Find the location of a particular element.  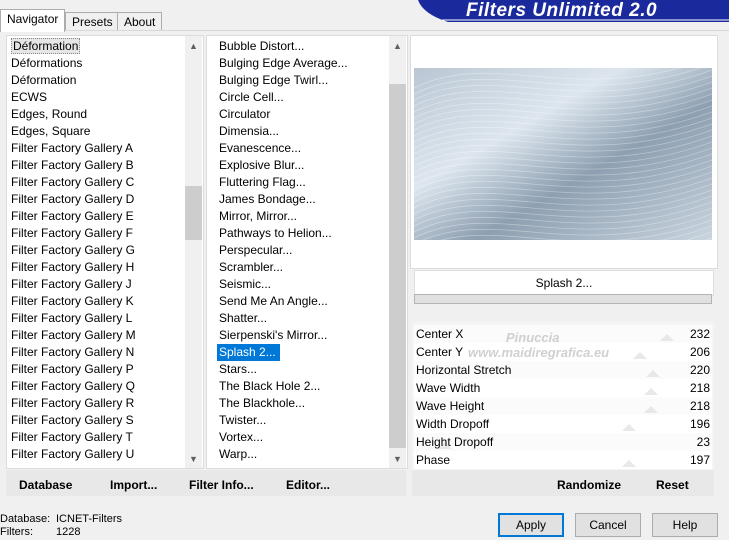

category-item: Edges, Square is located at coordinates (72, 131).